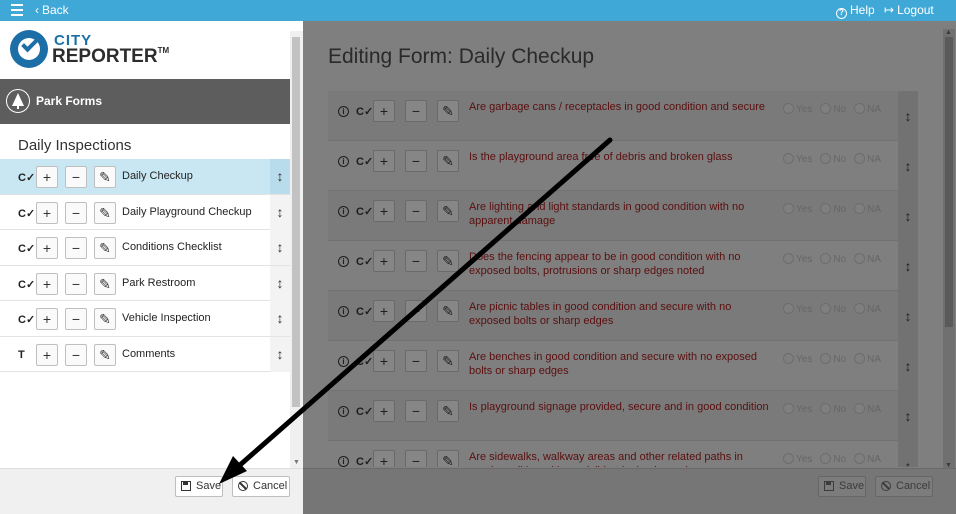 This screenshot has width=956, height=514. I want to click on left-scrollbar: ▼, so click(296, 249).